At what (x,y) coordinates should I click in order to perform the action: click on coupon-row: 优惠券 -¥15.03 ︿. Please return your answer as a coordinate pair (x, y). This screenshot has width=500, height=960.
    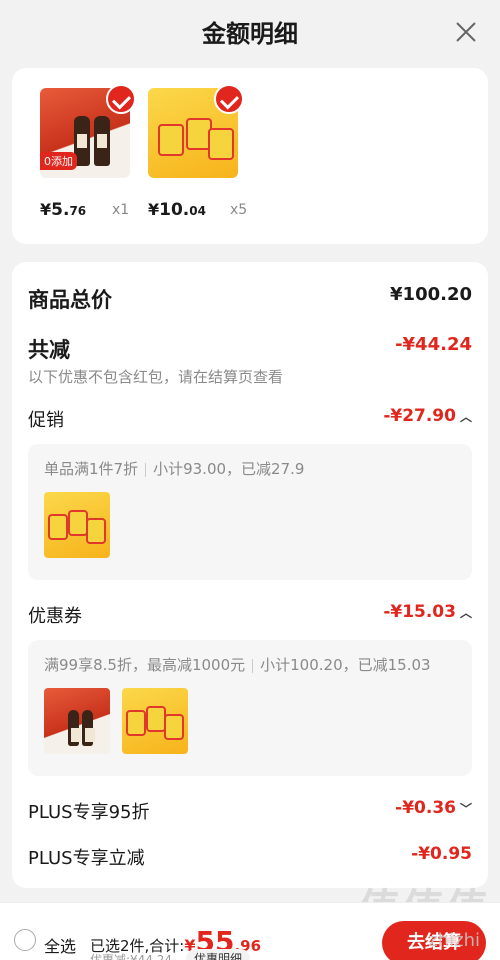
    Looking at the image, I should click on (250, 615).